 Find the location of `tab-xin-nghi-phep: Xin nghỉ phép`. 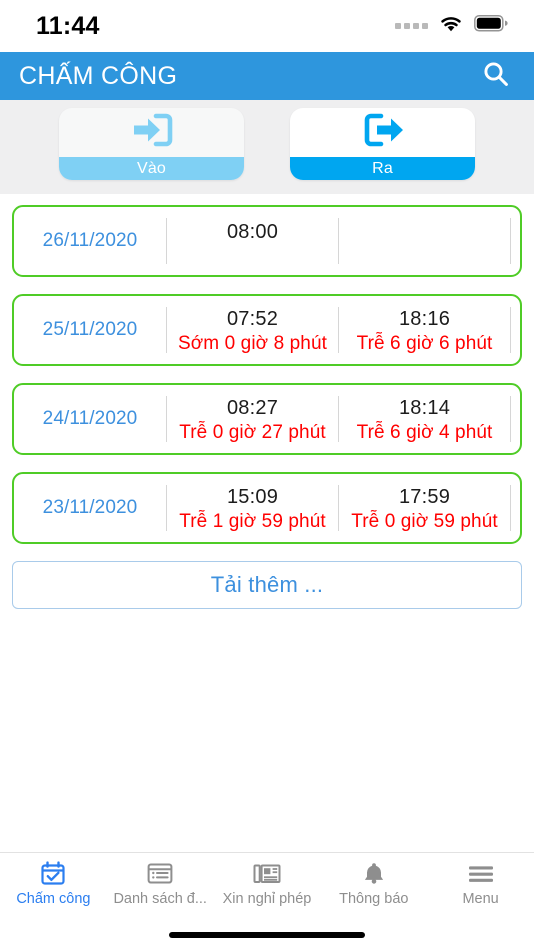

tab-xin-nghi-phep: Xin nghỉ phép is located at coordinates (267, 884).